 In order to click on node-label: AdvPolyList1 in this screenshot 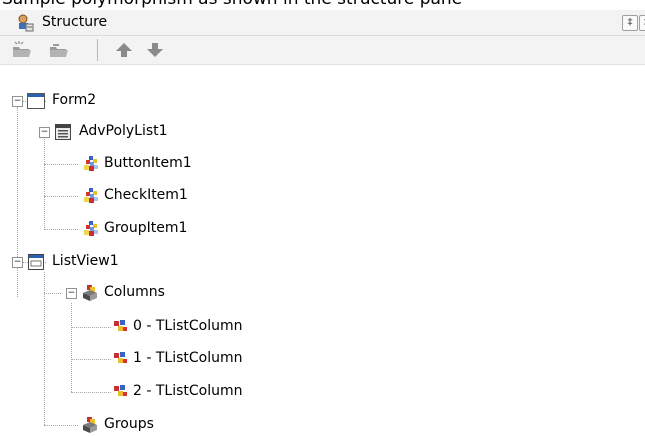, I will do `click(123, 131)`.